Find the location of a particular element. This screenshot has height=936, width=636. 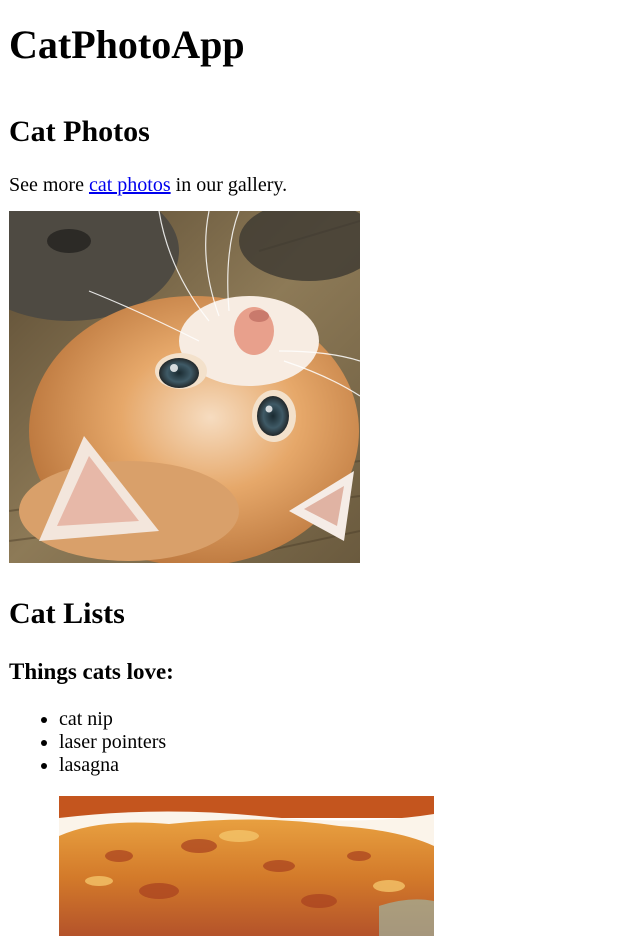

cat-photos-link: cat photos is located at coordinates (130, 185).